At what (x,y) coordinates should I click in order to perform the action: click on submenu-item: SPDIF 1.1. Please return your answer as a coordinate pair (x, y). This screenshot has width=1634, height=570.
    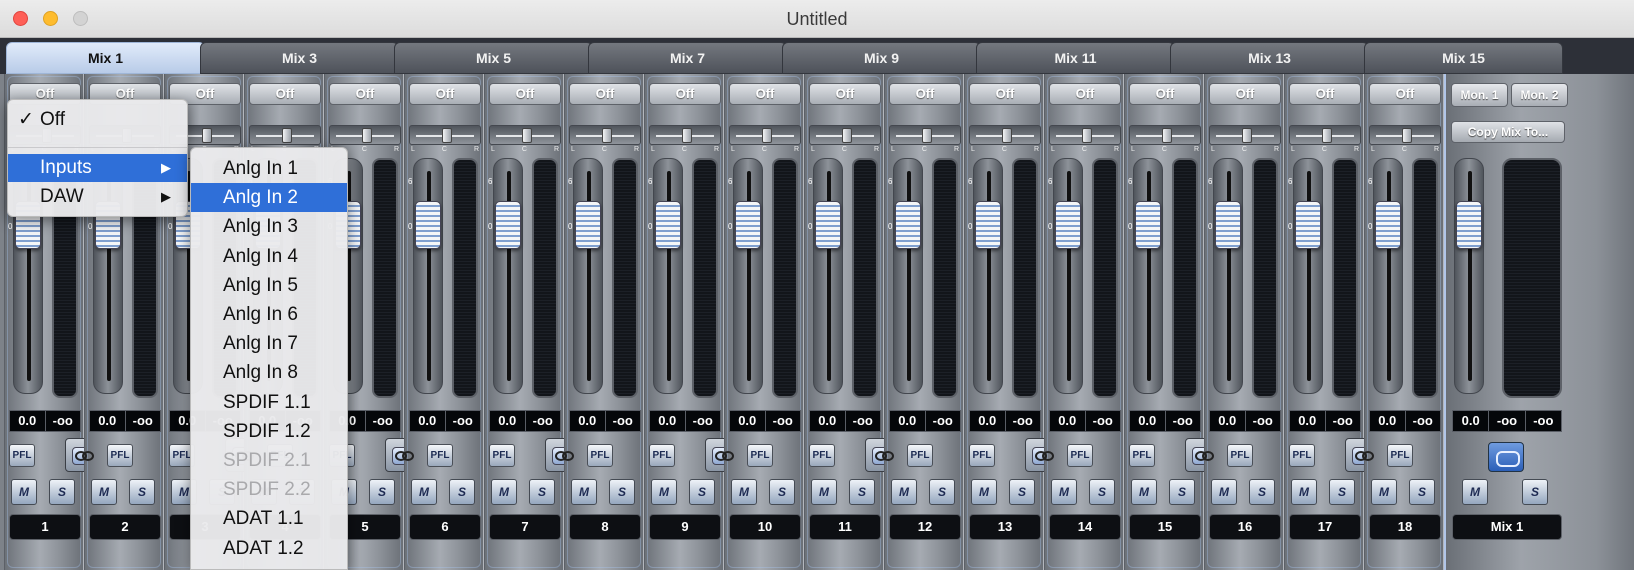
    Looking at the image, I should click on (269, 402).